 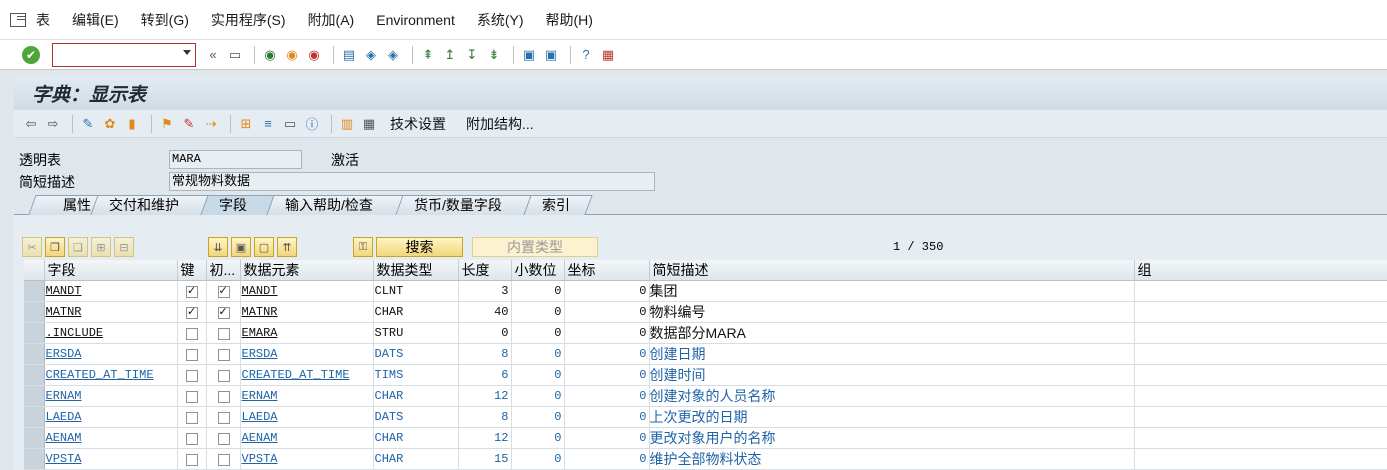 I want to click on create-session-icon: ▣, so click(x=529, y=55).